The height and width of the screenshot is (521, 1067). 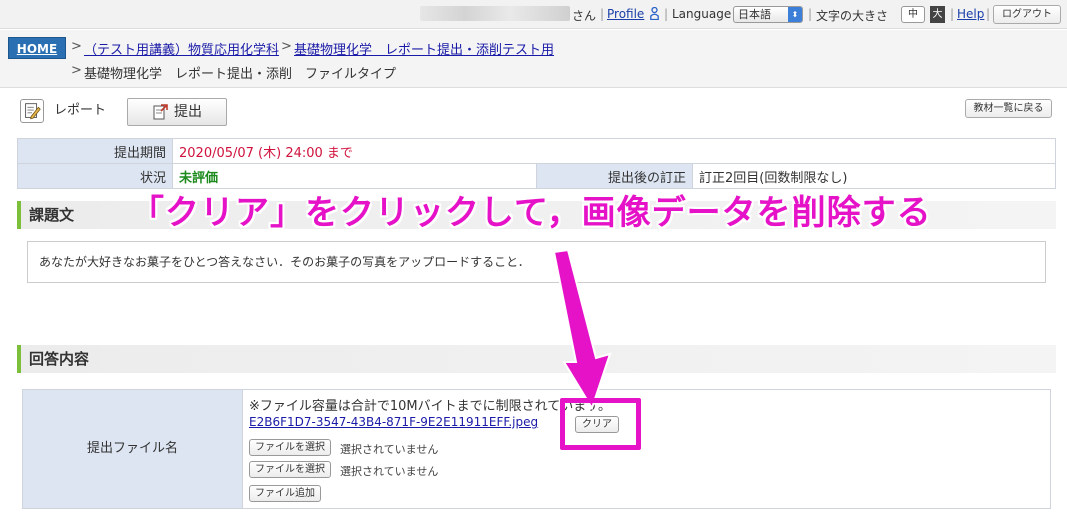 I want to click on report-label: レポート, so click(x=80, y=110).